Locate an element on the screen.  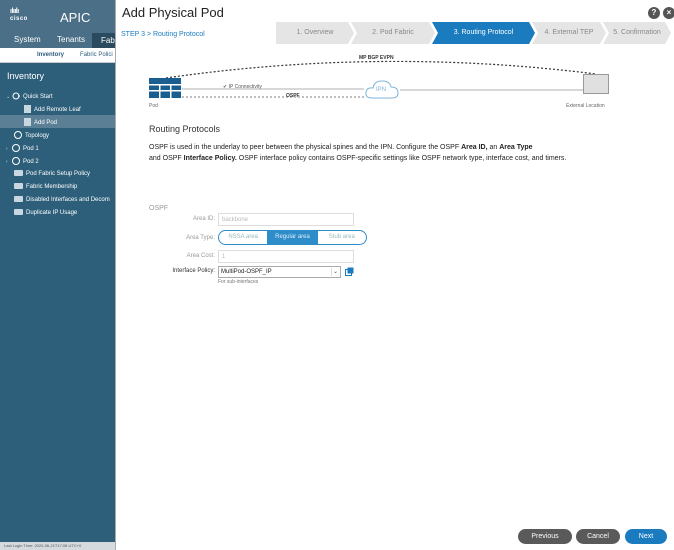
interface-policy-hint: For sub-interfaces is located at coordinates (238, 282).